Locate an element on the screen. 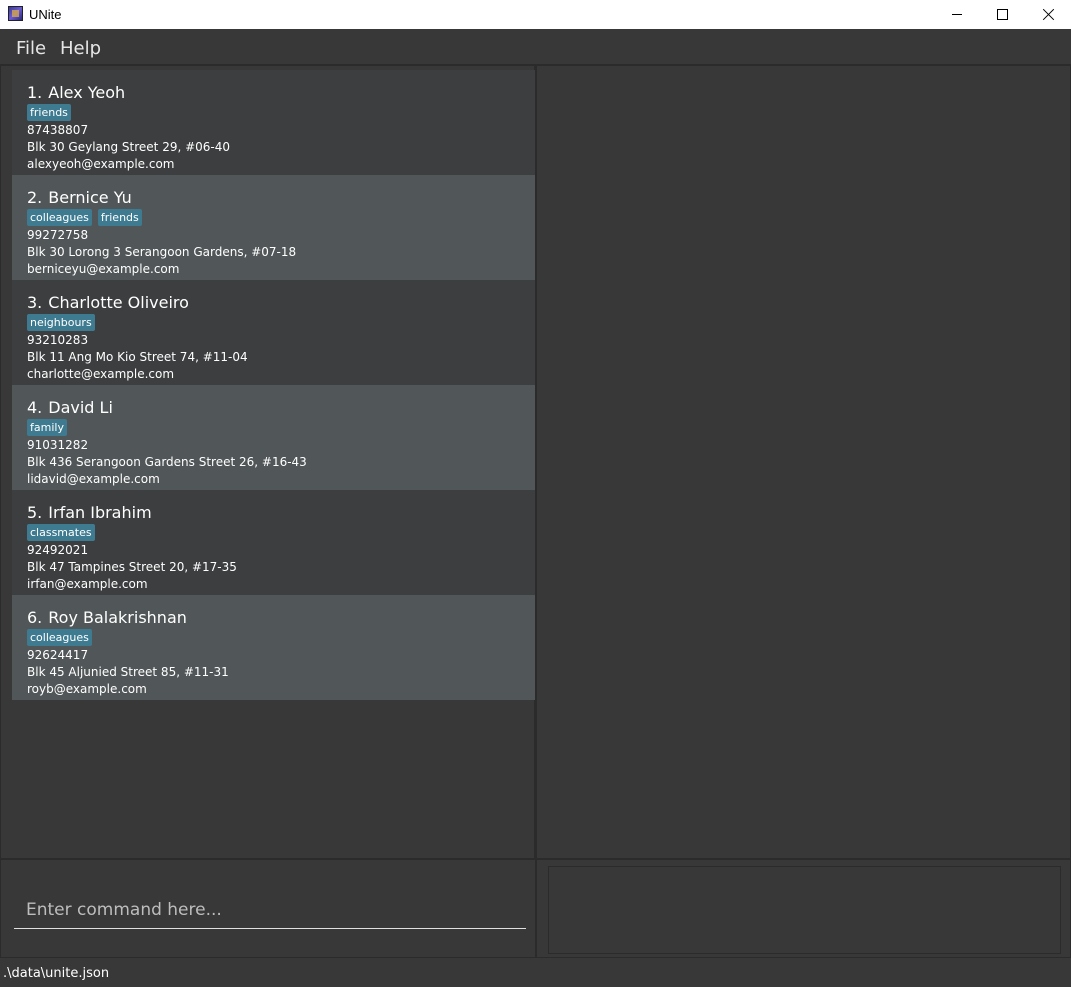 The image size is (1071, 987). person-name: 5. Irfan Ibrahim is located at coordinates (89, 512).